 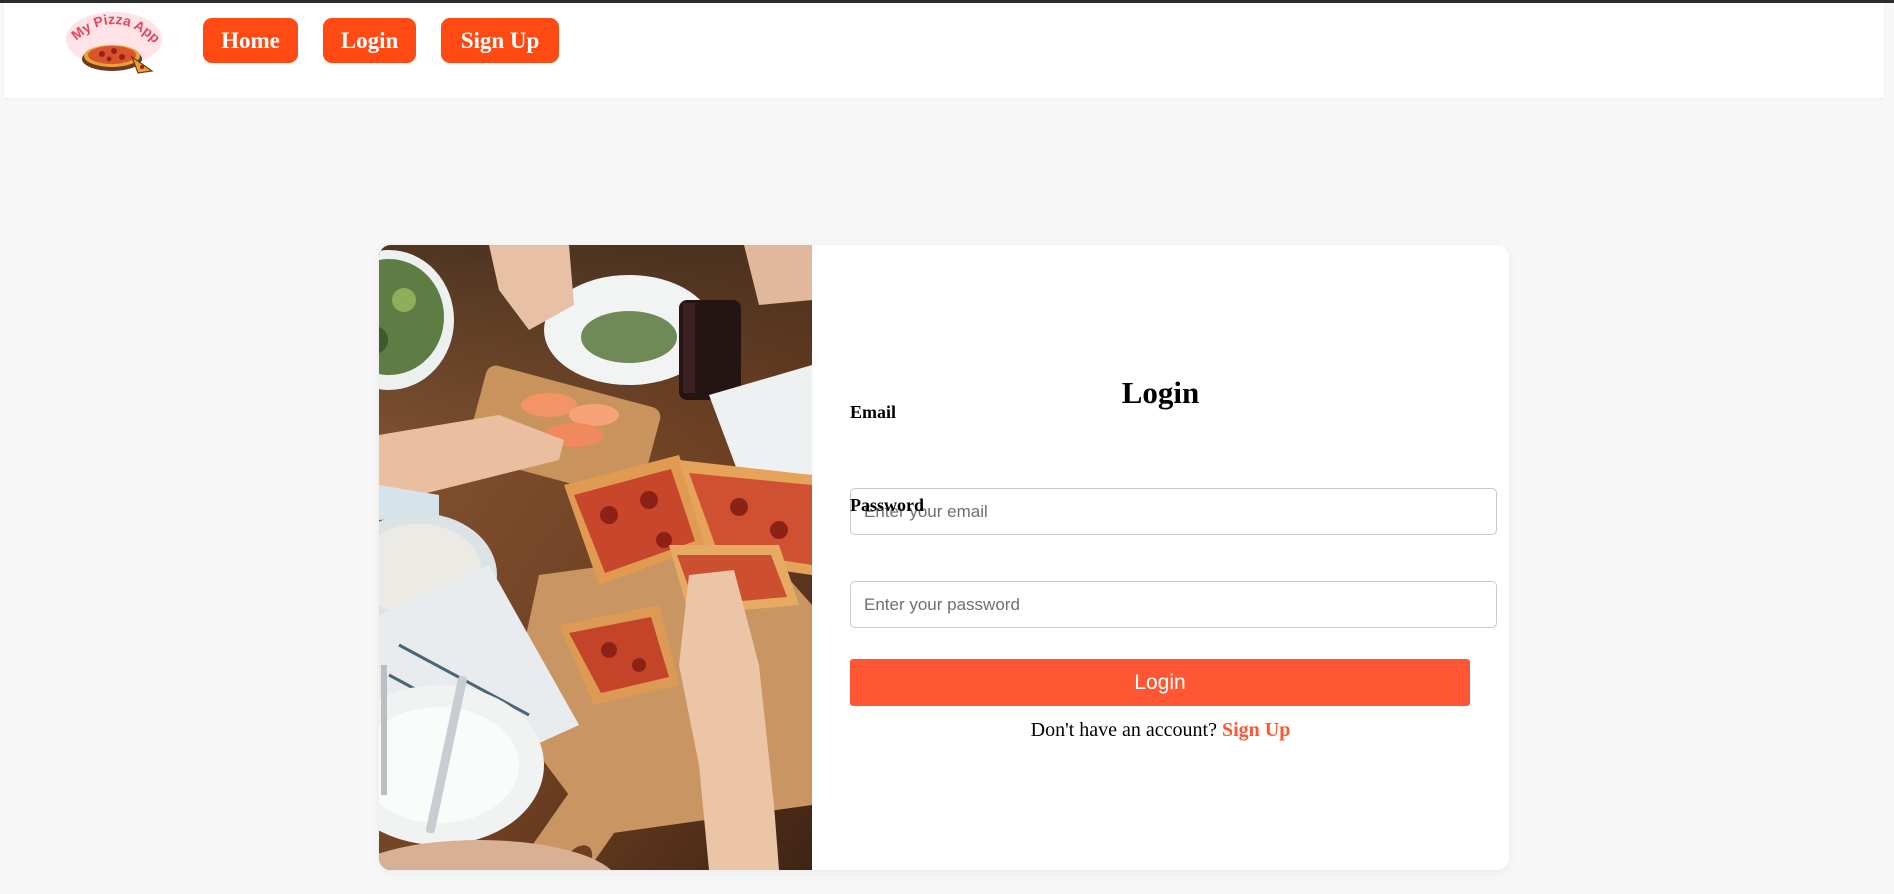 What do you see at coordinates (500, 40) in the screenshot?
I see `nav-signup-button: Sign Up` at bounding box center [500, 40].